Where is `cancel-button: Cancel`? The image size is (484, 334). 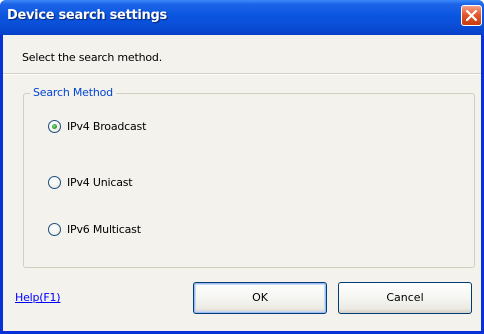 cancel-button: Cancel is located at coordinates (405, 298).